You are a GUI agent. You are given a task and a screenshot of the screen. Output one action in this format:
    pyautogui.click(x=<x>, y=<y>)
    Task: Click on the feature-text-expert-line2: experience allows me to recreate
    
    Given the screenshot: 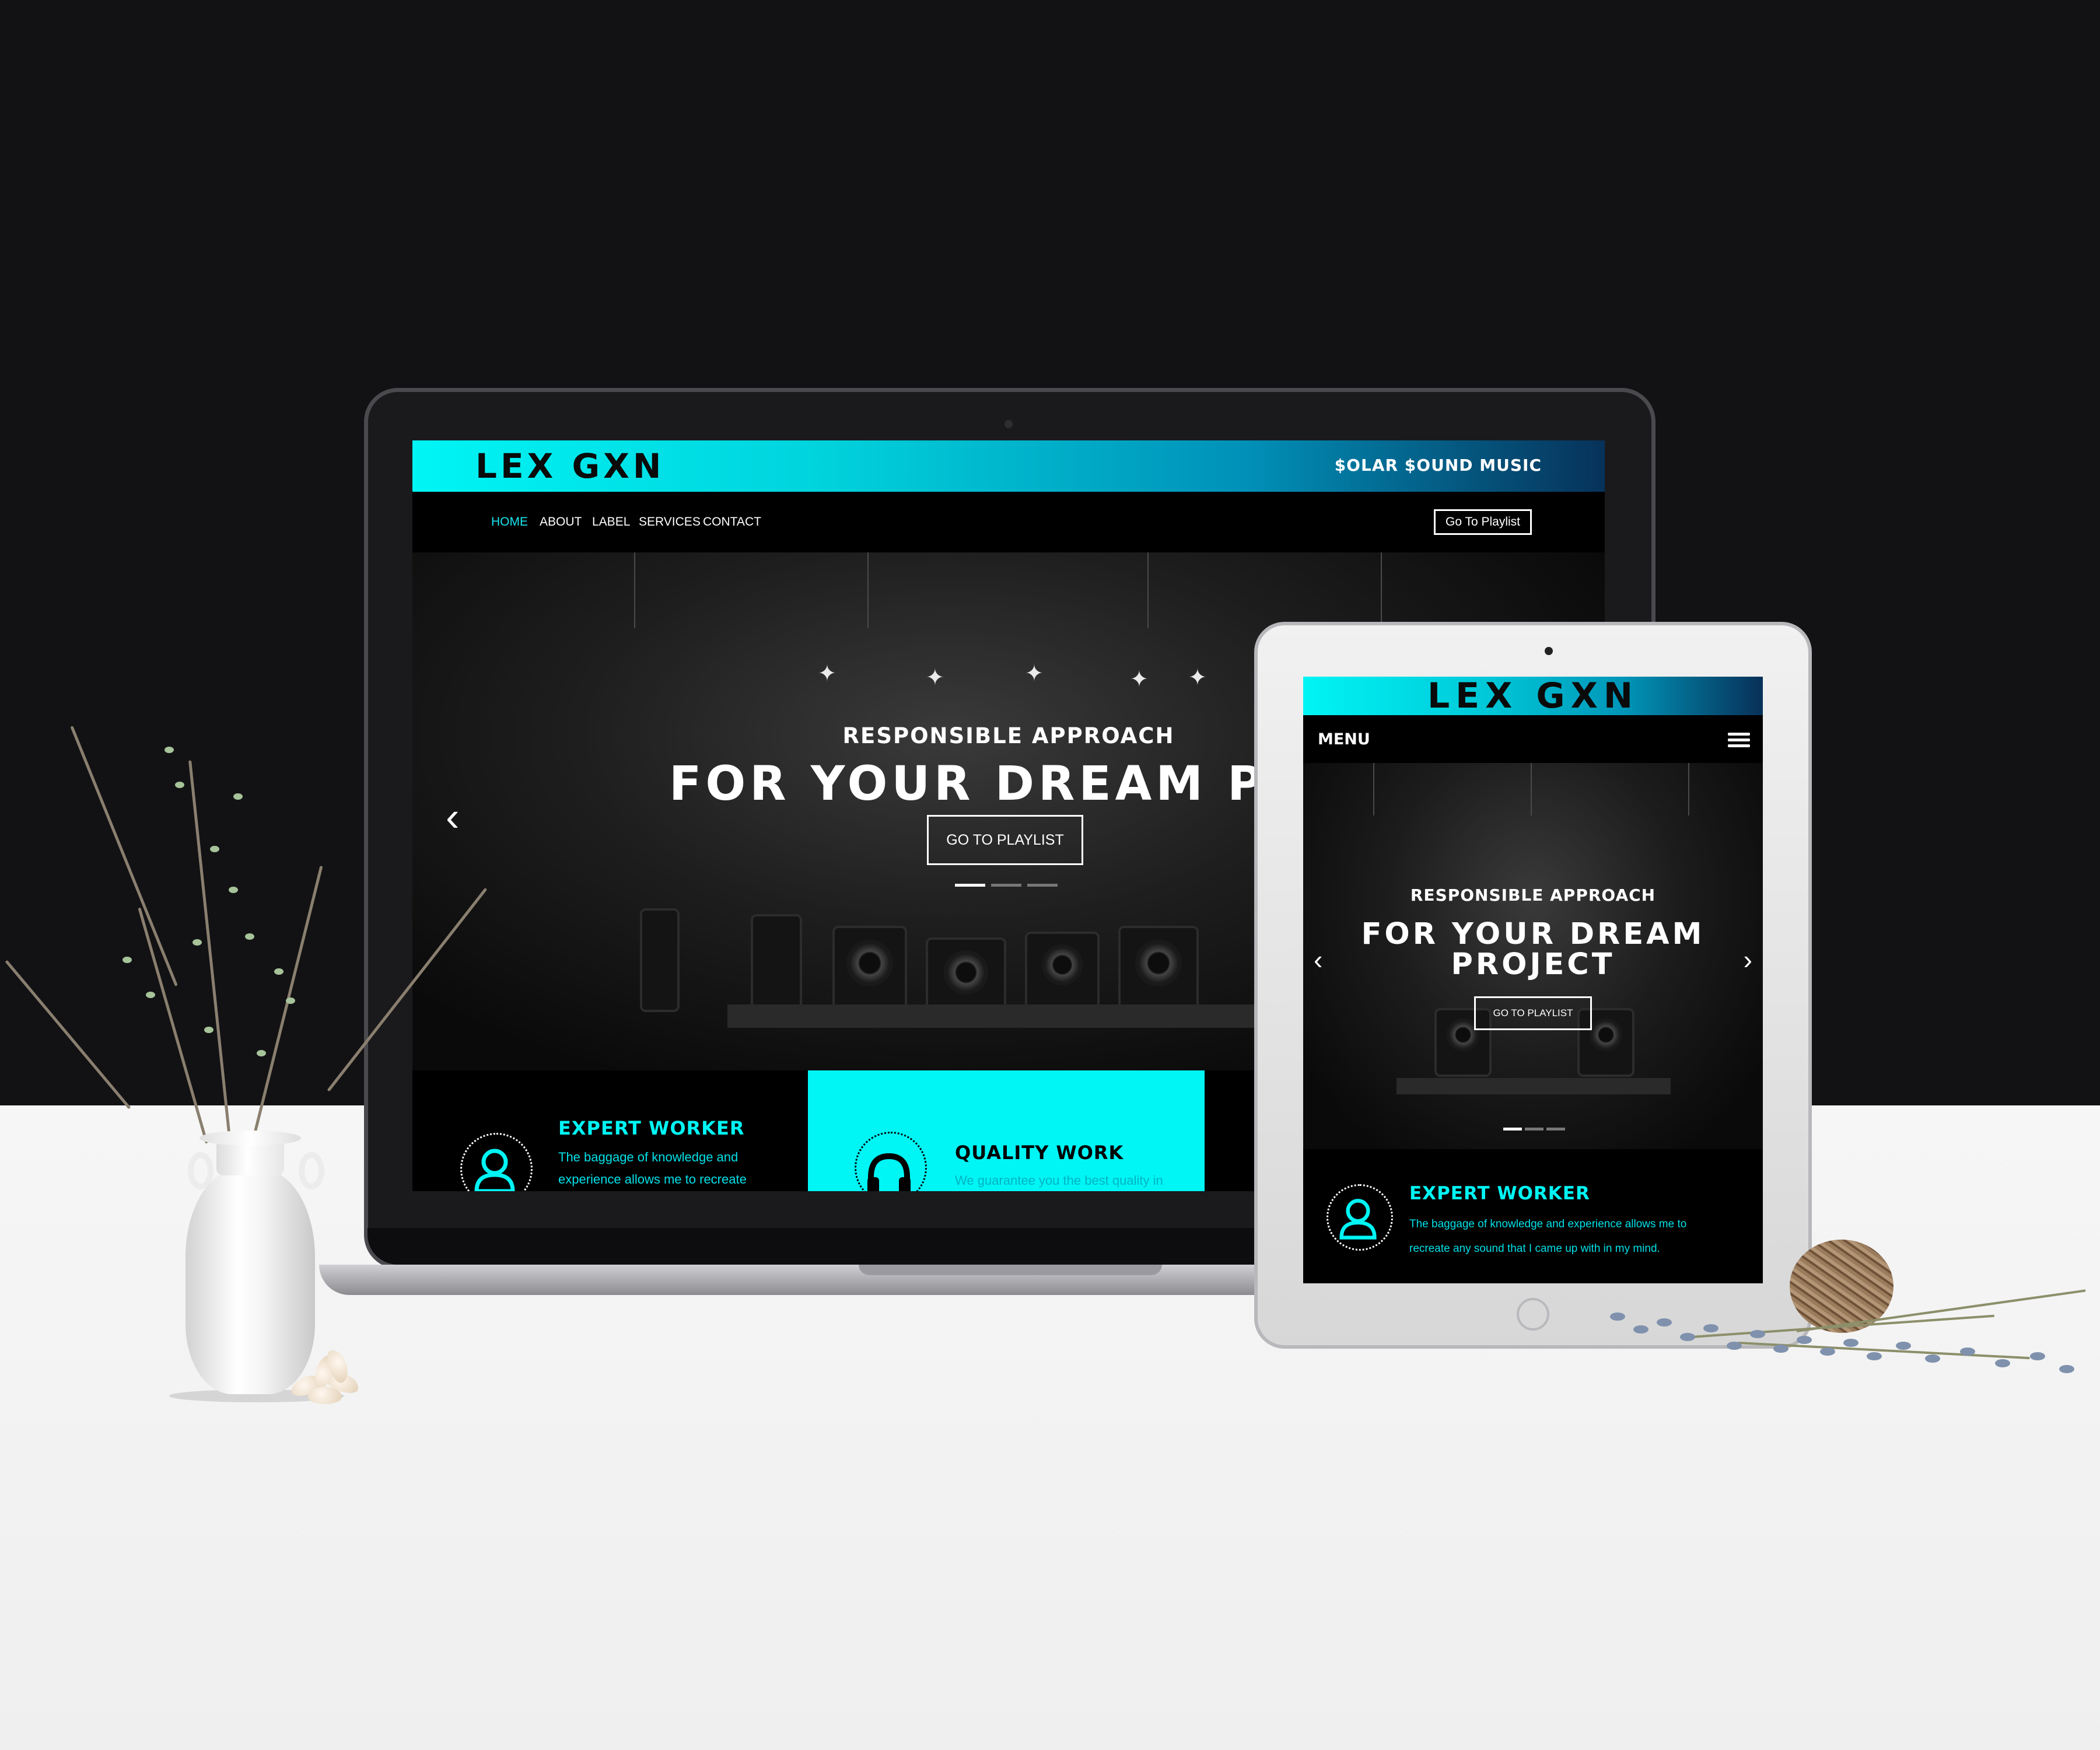 What is the action you would take?
    pyautogui.click(x=652, y=1179)
    